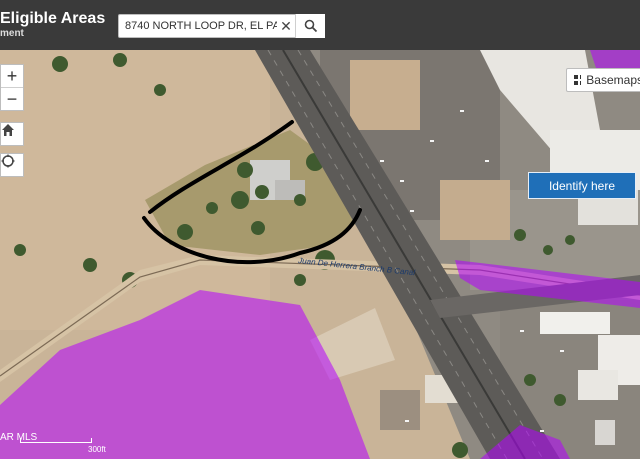 The image size is (640, 459). What do you see at coordinates (12, 76) in the screenshot?
I see `zoom-in-button: +` at bounding box center [12, 76].